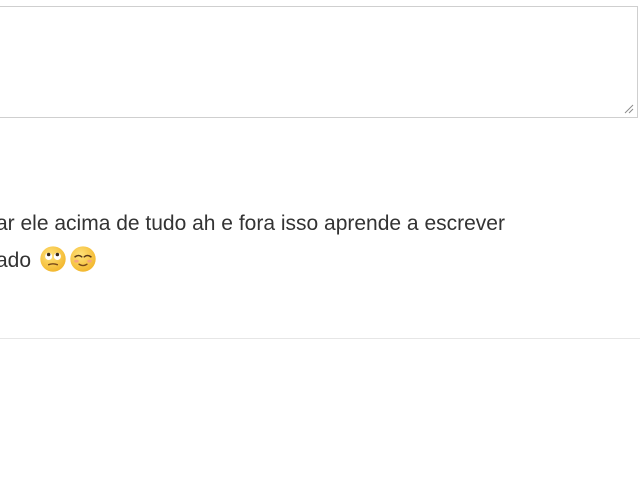 The image size is (640, 480). I want to click on resize-handle-icon, so click(628, 108).